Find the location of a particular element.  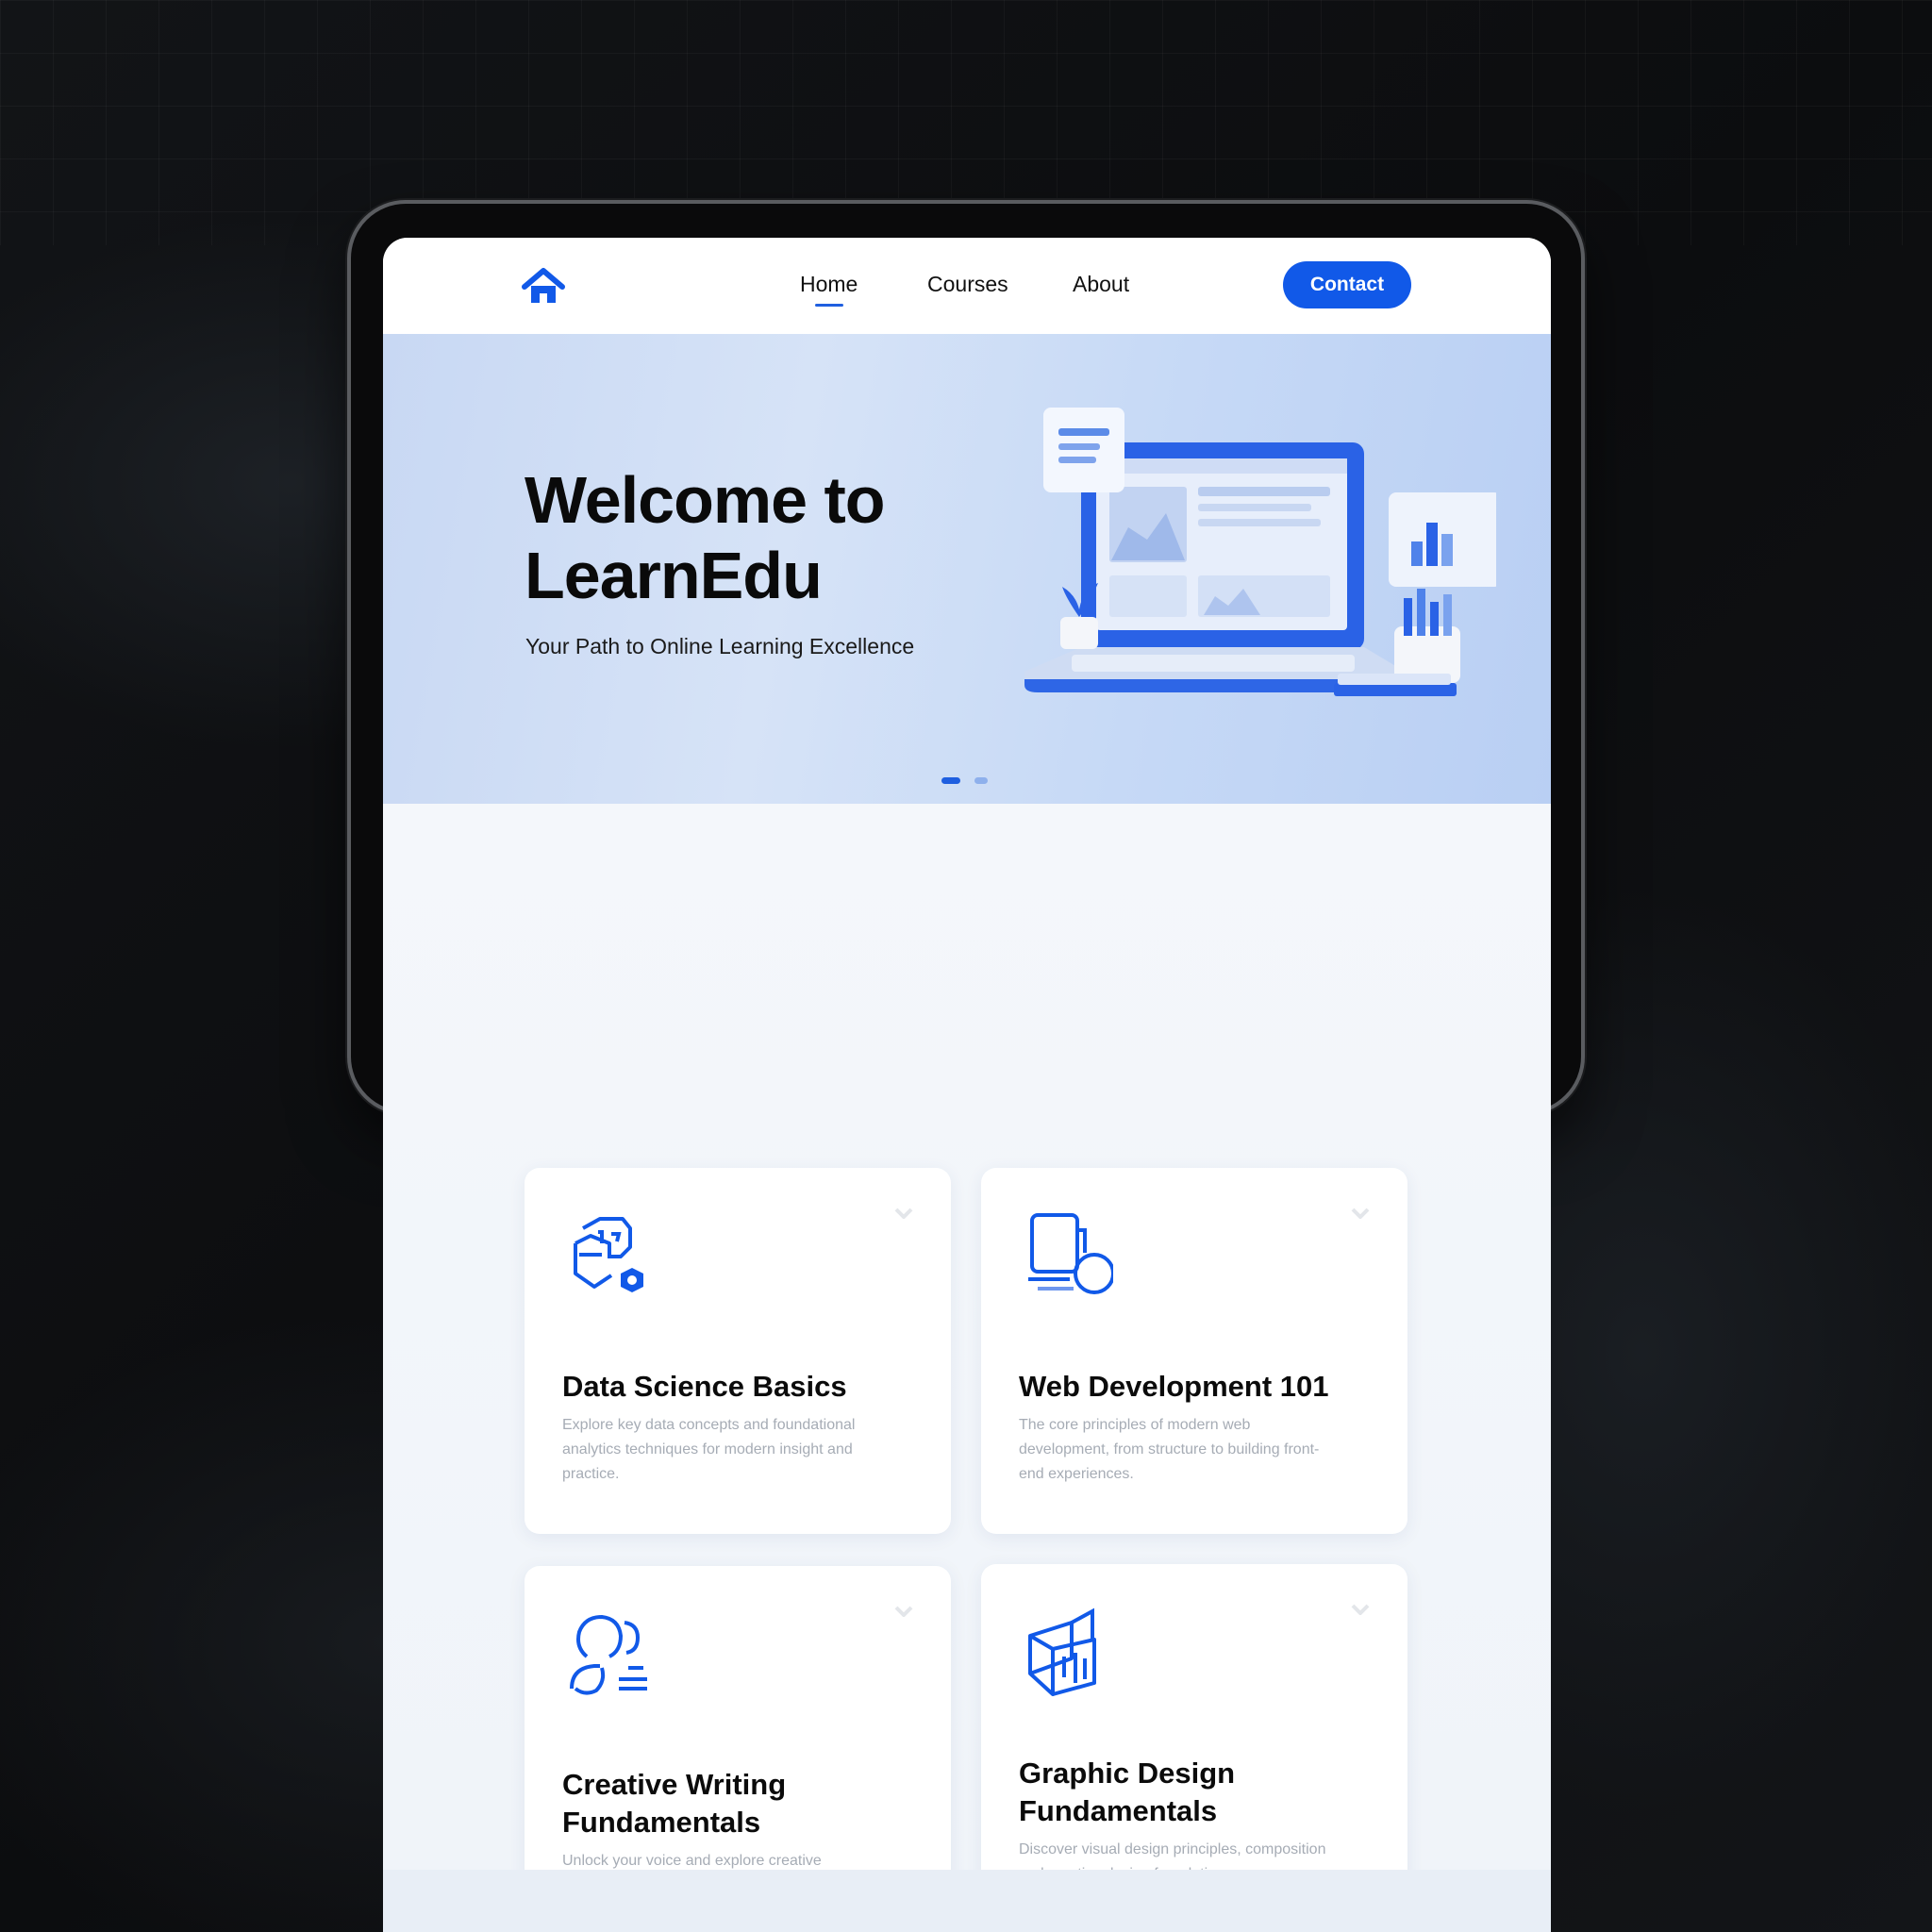

nav-link-home: Home is located at coordinates (829, 285).